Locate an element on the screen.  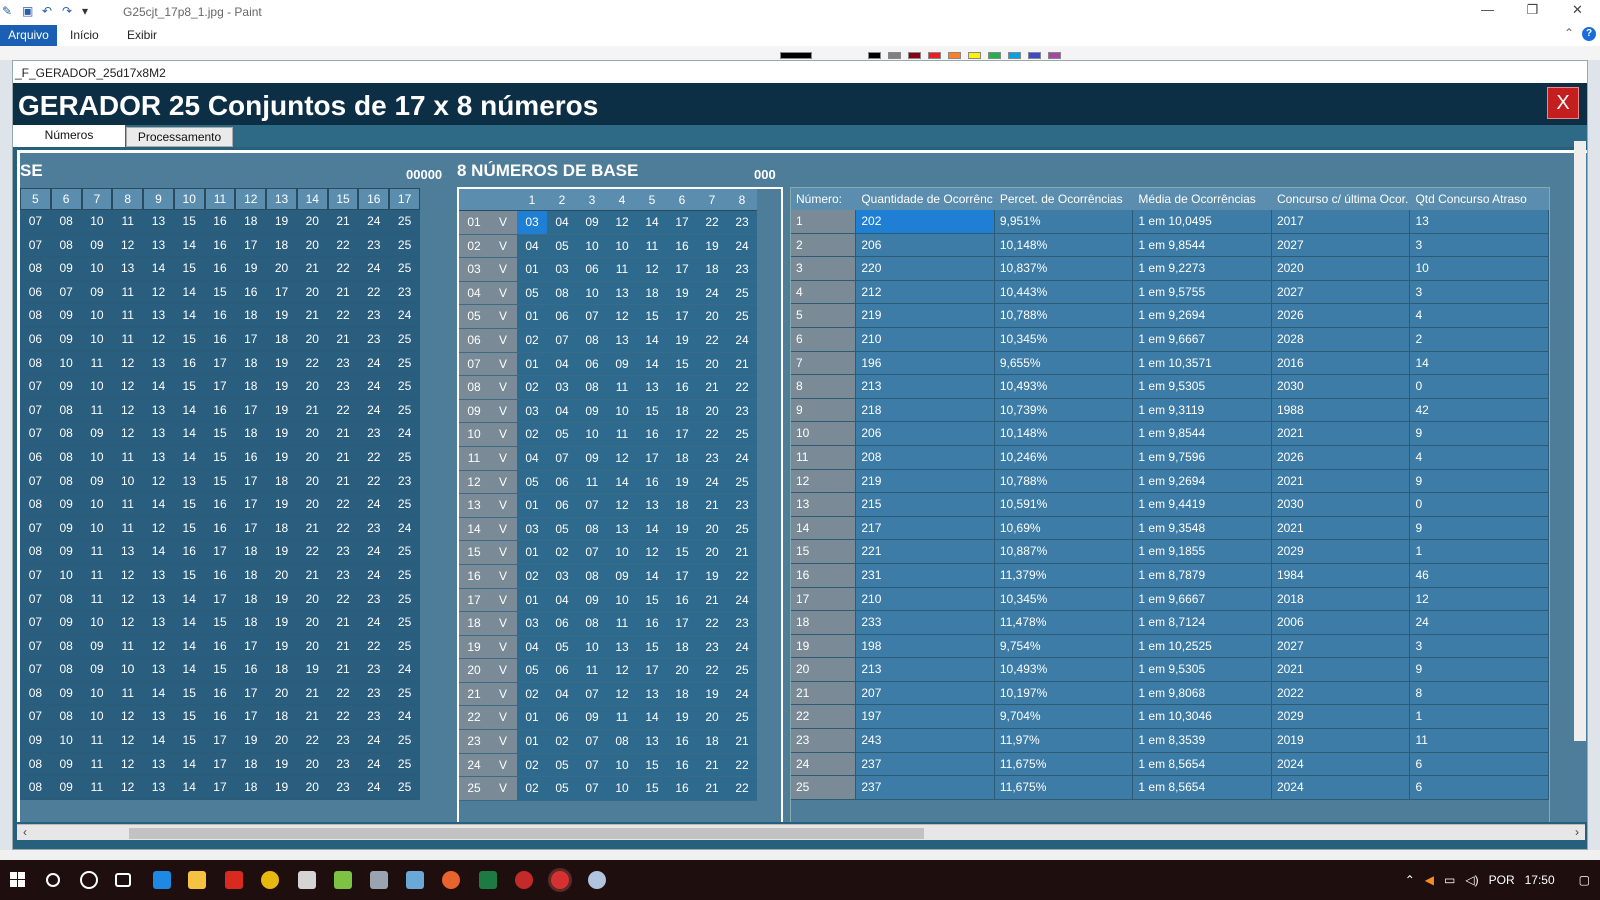
color1-swatch is located at coordinates (796, 55).